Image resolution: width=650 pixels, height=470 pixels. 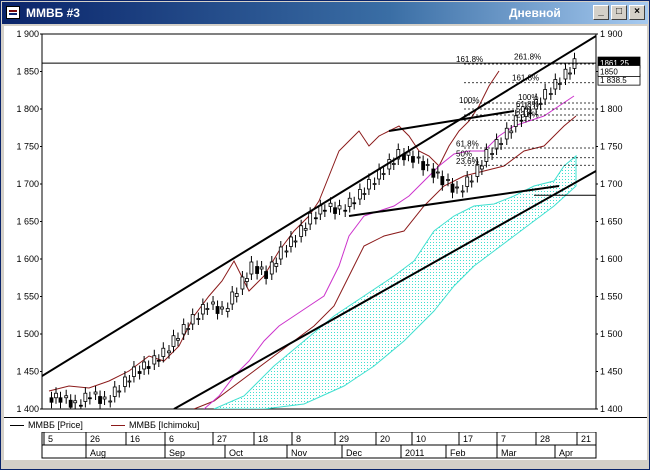 I want to click on day-label: 16, so click(x=135, y=439).